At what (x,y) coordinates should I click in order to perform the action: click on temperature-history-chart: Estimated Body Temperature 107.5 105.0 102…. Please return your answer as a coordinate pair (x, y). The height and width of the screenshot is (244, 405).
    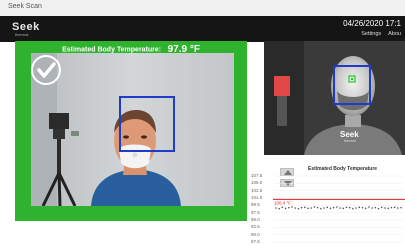
    Looking at the image, I should click on (326, 203).